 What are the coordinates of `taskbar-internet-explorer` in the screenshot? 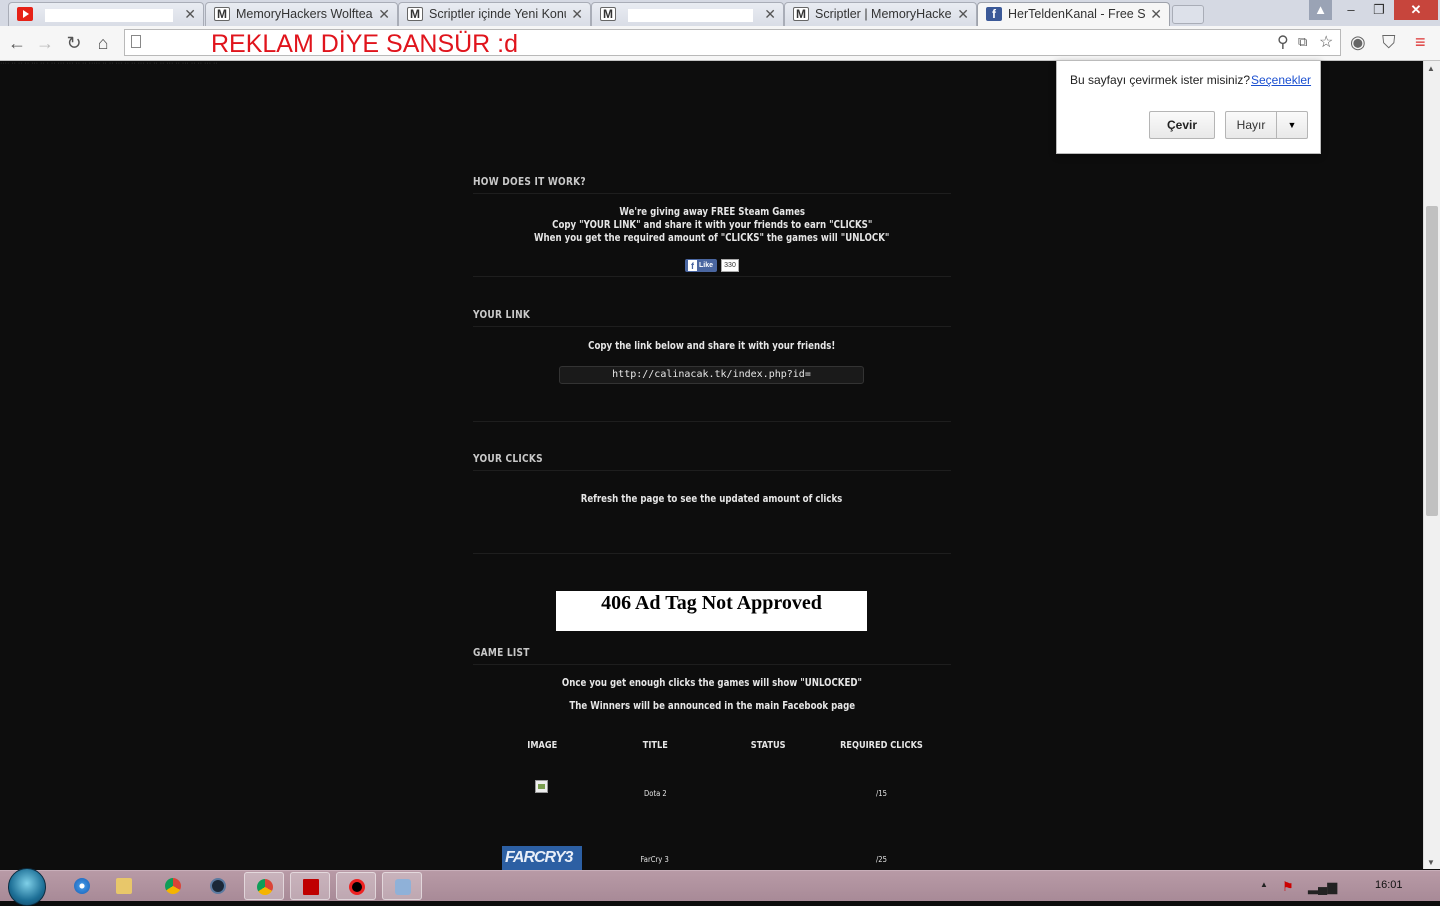 It's located at (82, 886).